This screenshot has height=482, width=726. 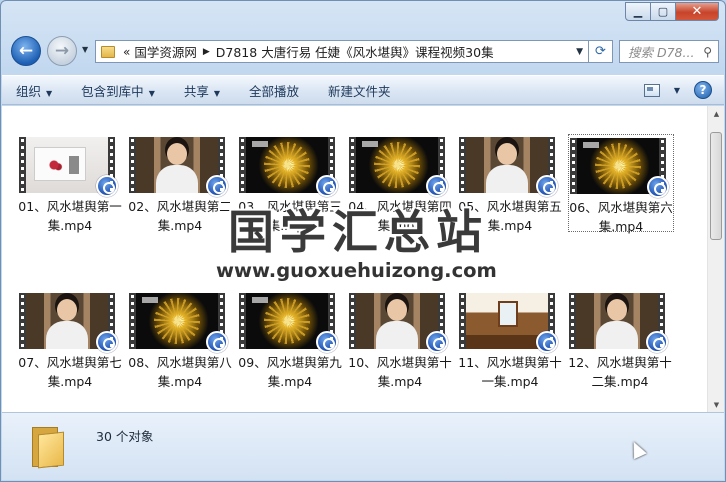 What do you see at coordinates (697, 11) in the screenshot?
I see `close-button: ✕` at bounding box center [697, 11].